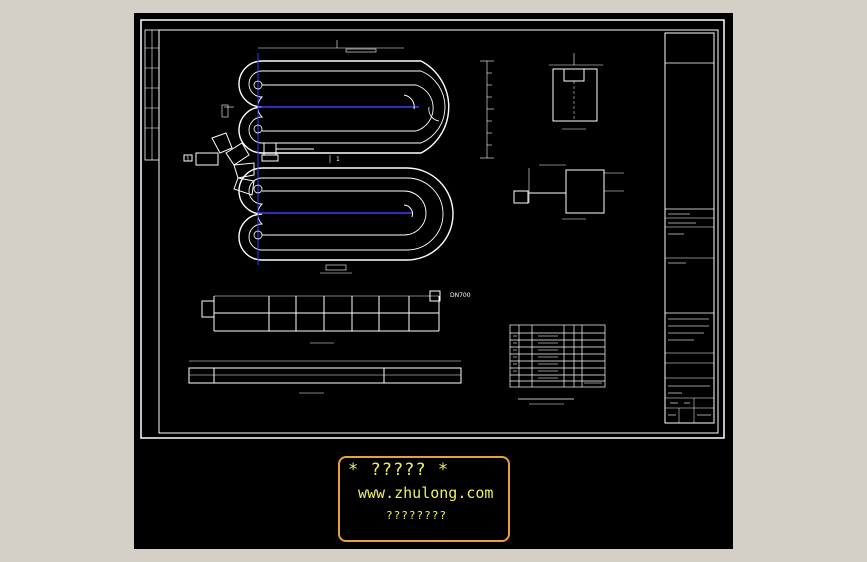 The width and height of the screenshot is (867, 562). What do you see at coordinates (416, 515) in the screenshot?
I see `watermark-subtitle: ????????` at bounding box center [416, 515].